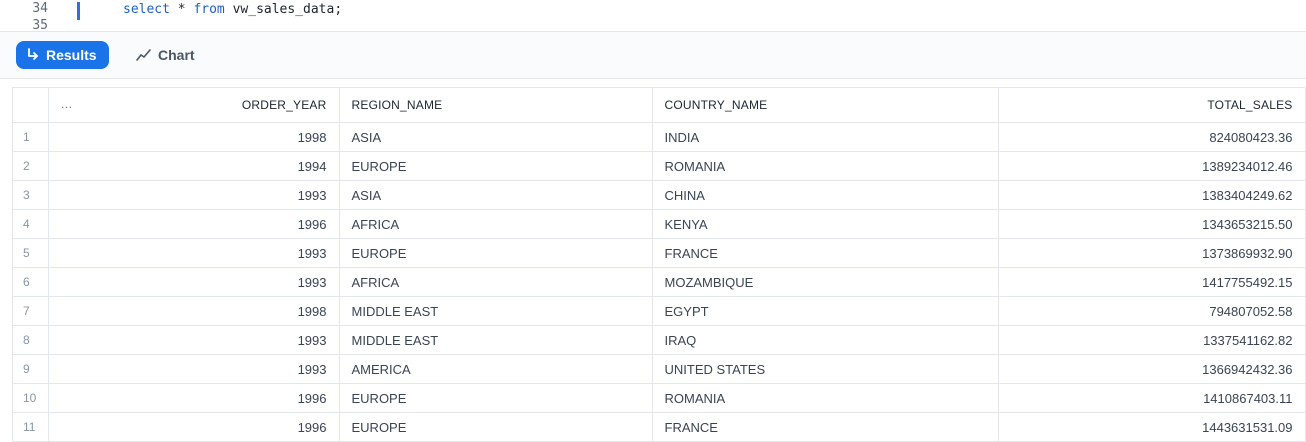 This screenshot has height=442, width=1306. I want to click on table-row: 10 1996 EUROPE ROMANIA 1410867403.11, so click(659, 398).